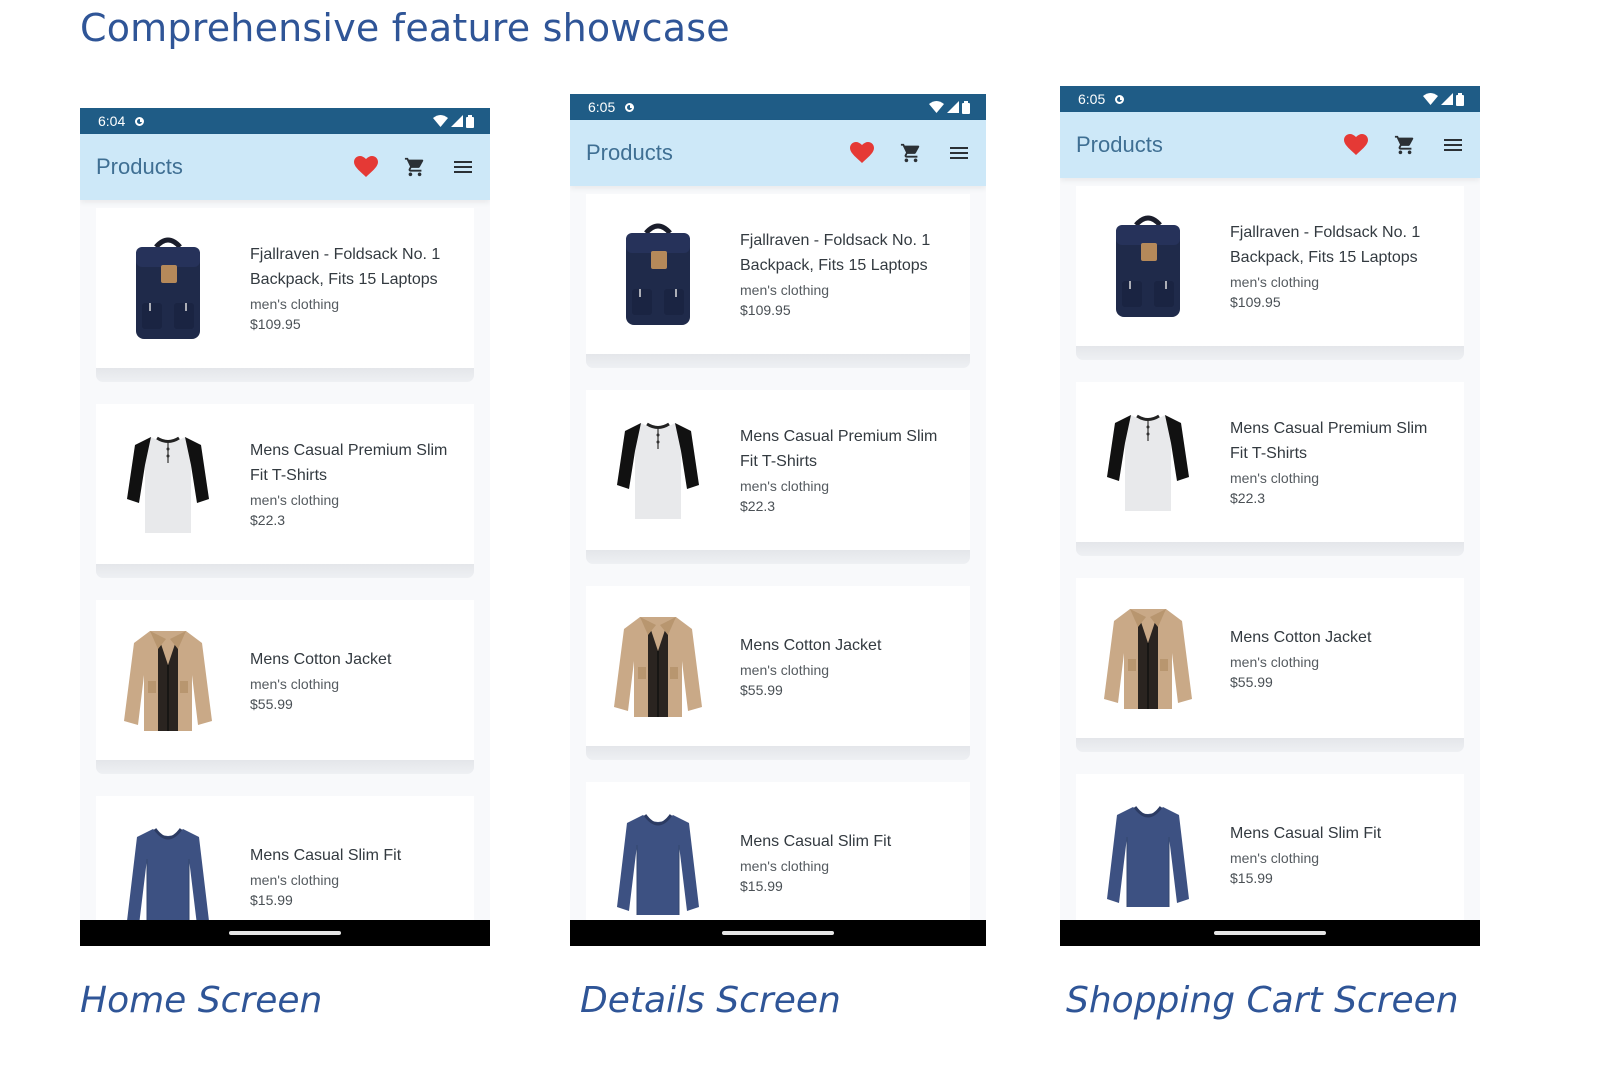 Image resolution: width=1608 pixels, height=1088 pixels. Describe the element at coordinates (321, 659) in the screenshot. I see `product-title: Mens Cotton Jacket` at that location.